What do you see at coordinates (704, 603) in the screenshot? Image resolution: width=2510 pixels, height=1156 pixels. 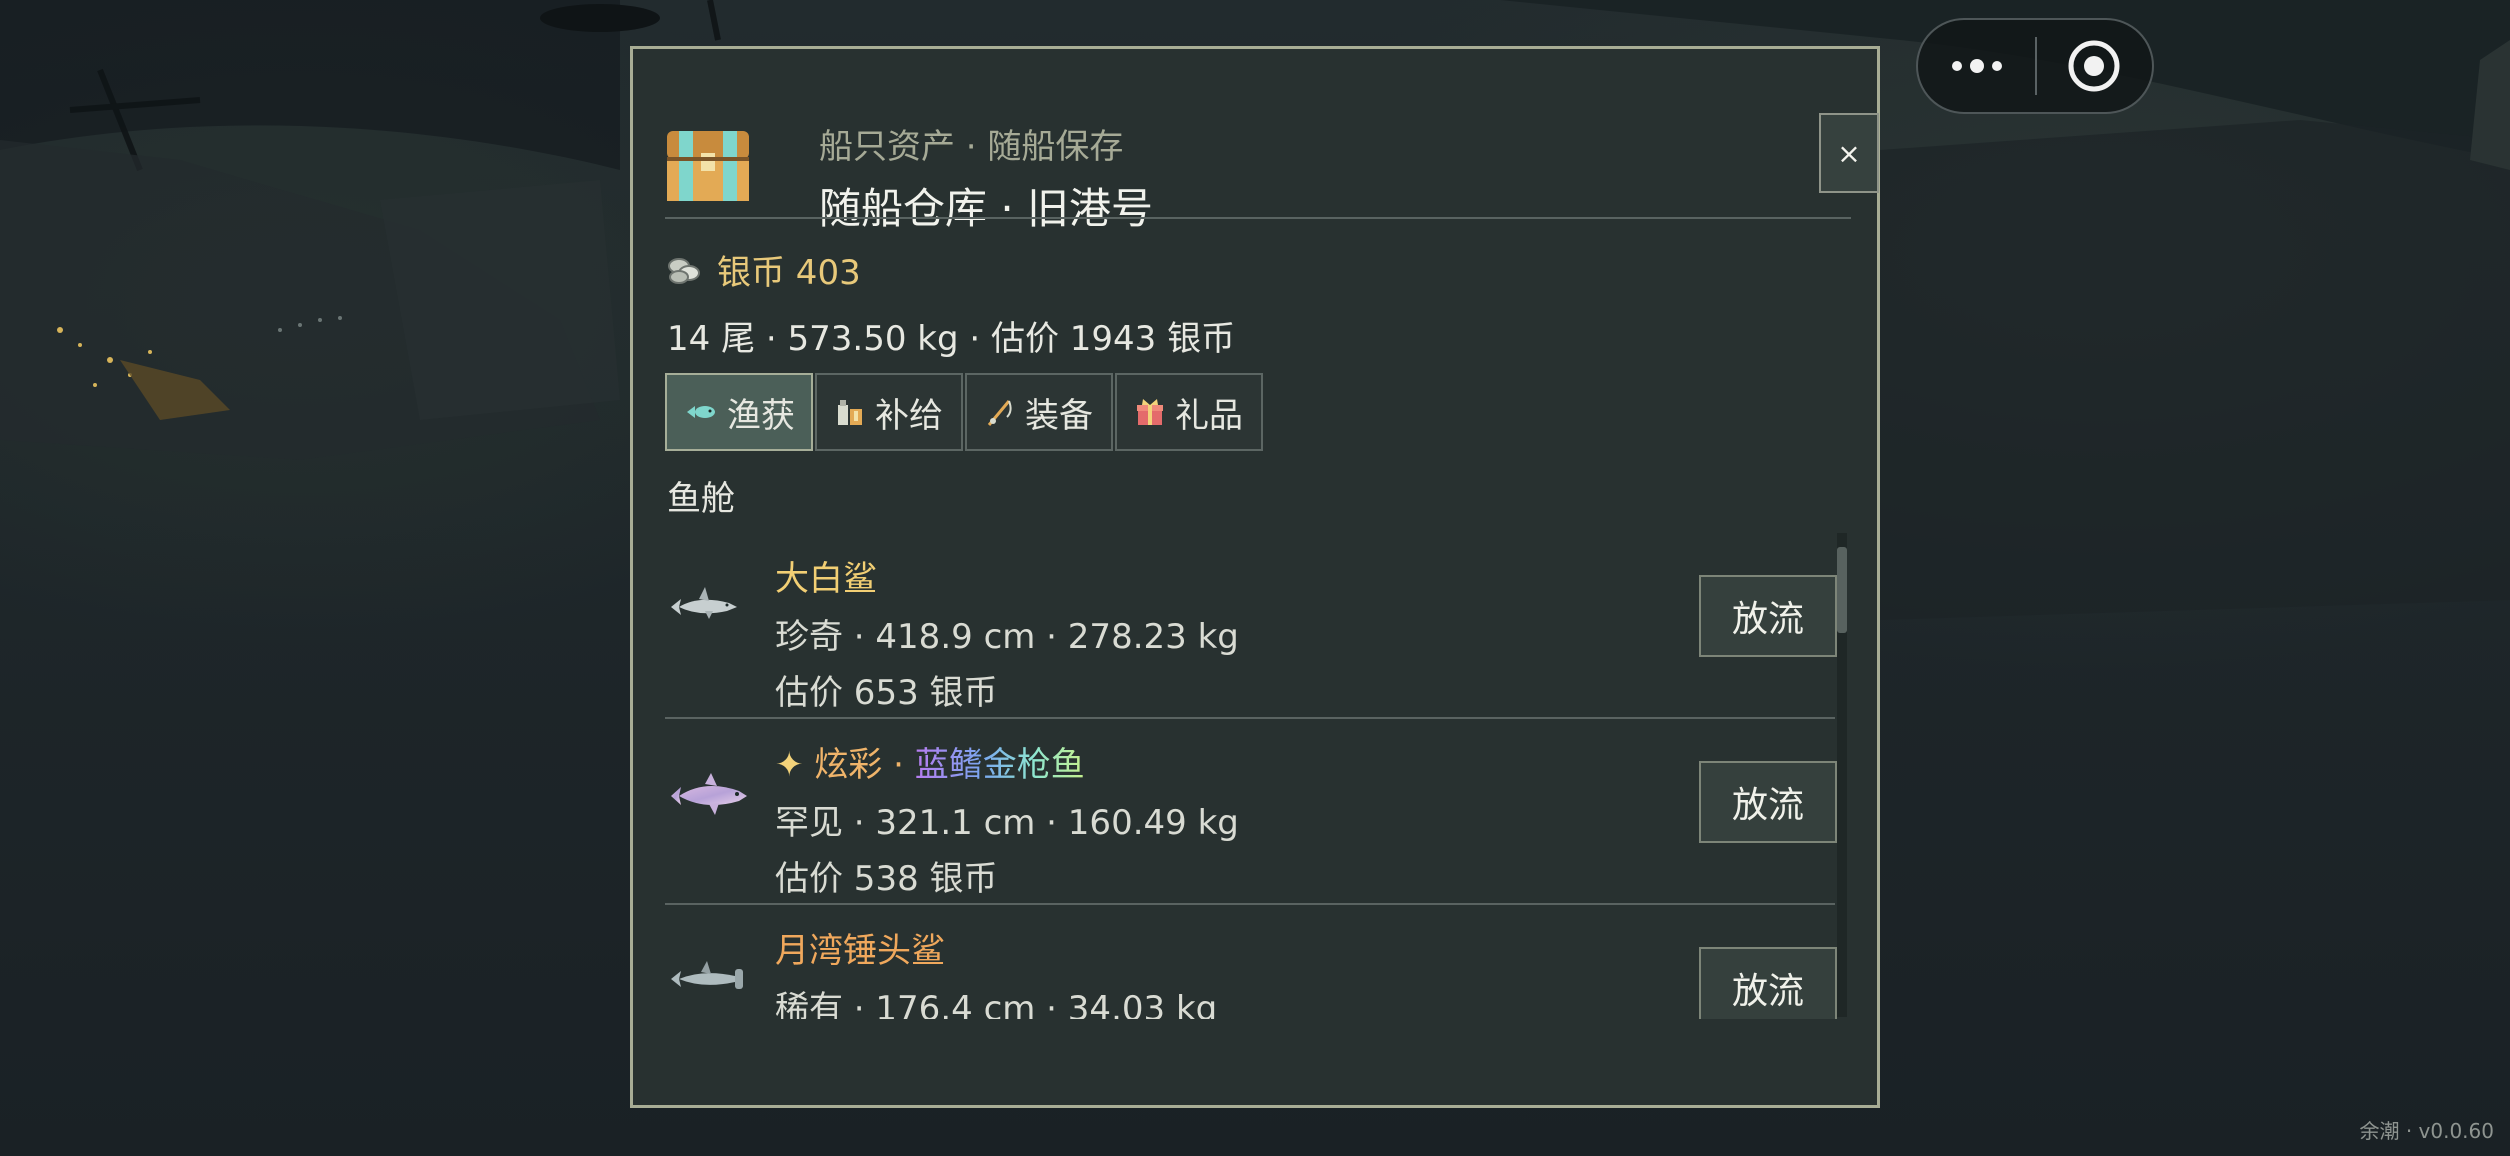 I see `shark-icon` at bounding box center [704, 603].